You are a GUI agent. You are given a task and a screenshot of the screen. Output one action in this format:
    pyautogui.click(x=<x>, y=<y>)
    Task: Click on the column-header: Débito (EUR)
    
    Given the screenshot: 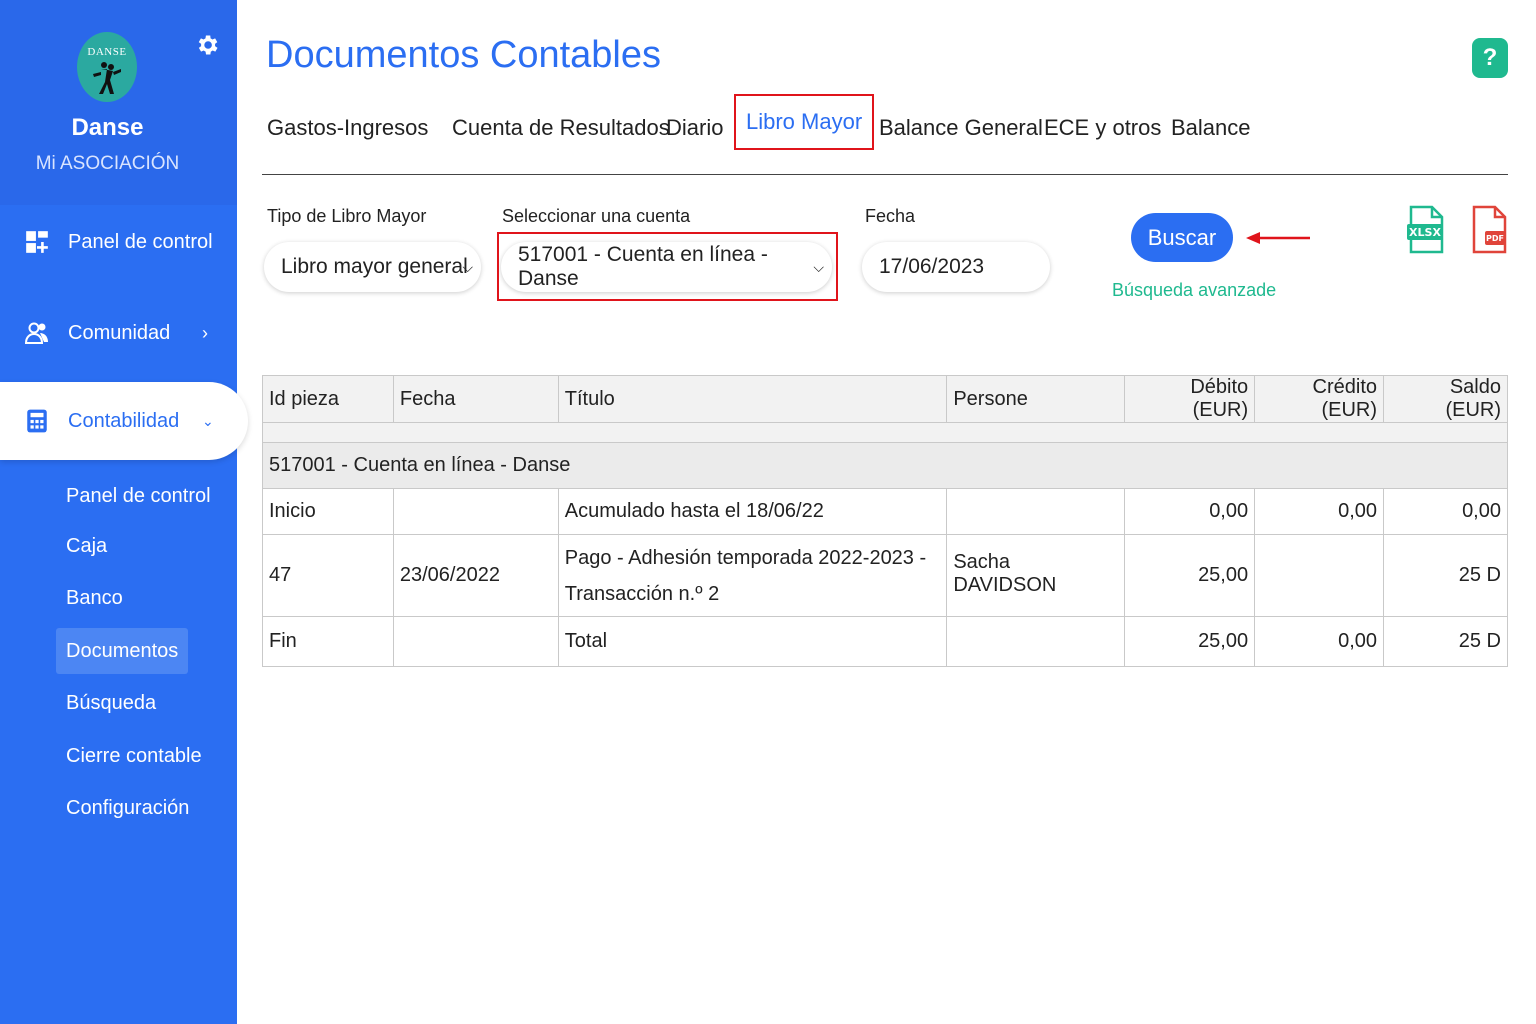 What is the action you would take?
    pyautogui.click(x=1190, y=399)
    